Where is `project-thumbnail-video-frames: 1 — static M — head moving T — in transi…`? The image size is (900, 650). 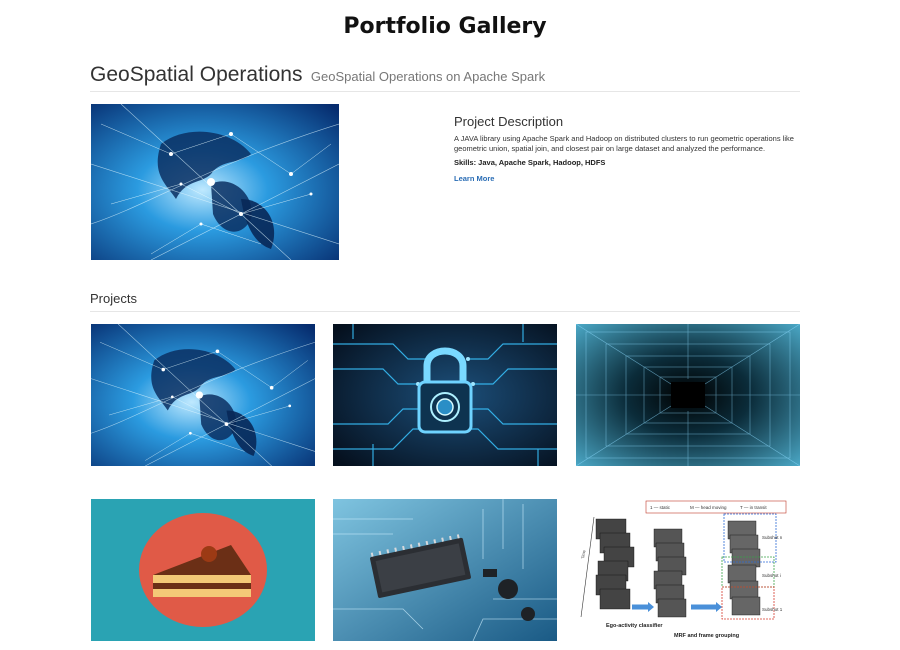 project-thumbnail-video-frames: 1 — static M — head moving T — in transi… is located at coordinates (688, 570).